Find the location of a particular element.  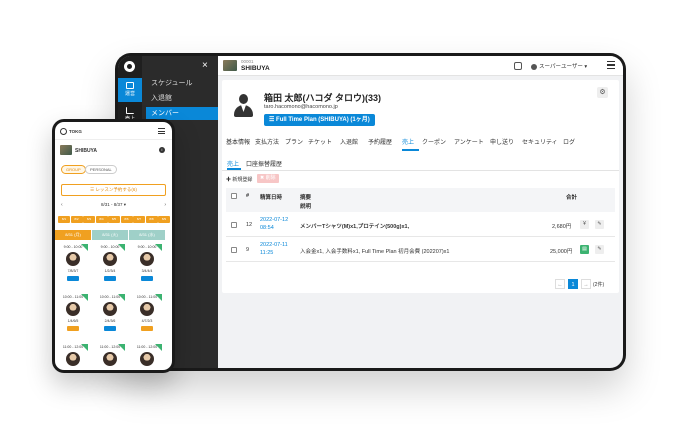

close-icon: × is located at coordinates (205, 65).